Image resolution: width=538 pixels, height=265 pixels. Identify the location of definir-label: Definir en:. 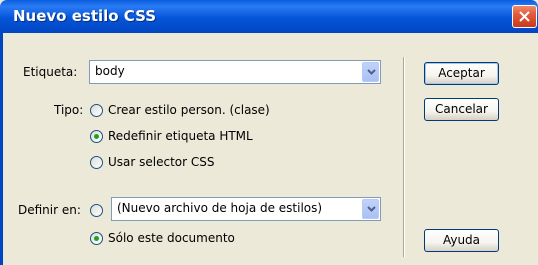
(49, 210).